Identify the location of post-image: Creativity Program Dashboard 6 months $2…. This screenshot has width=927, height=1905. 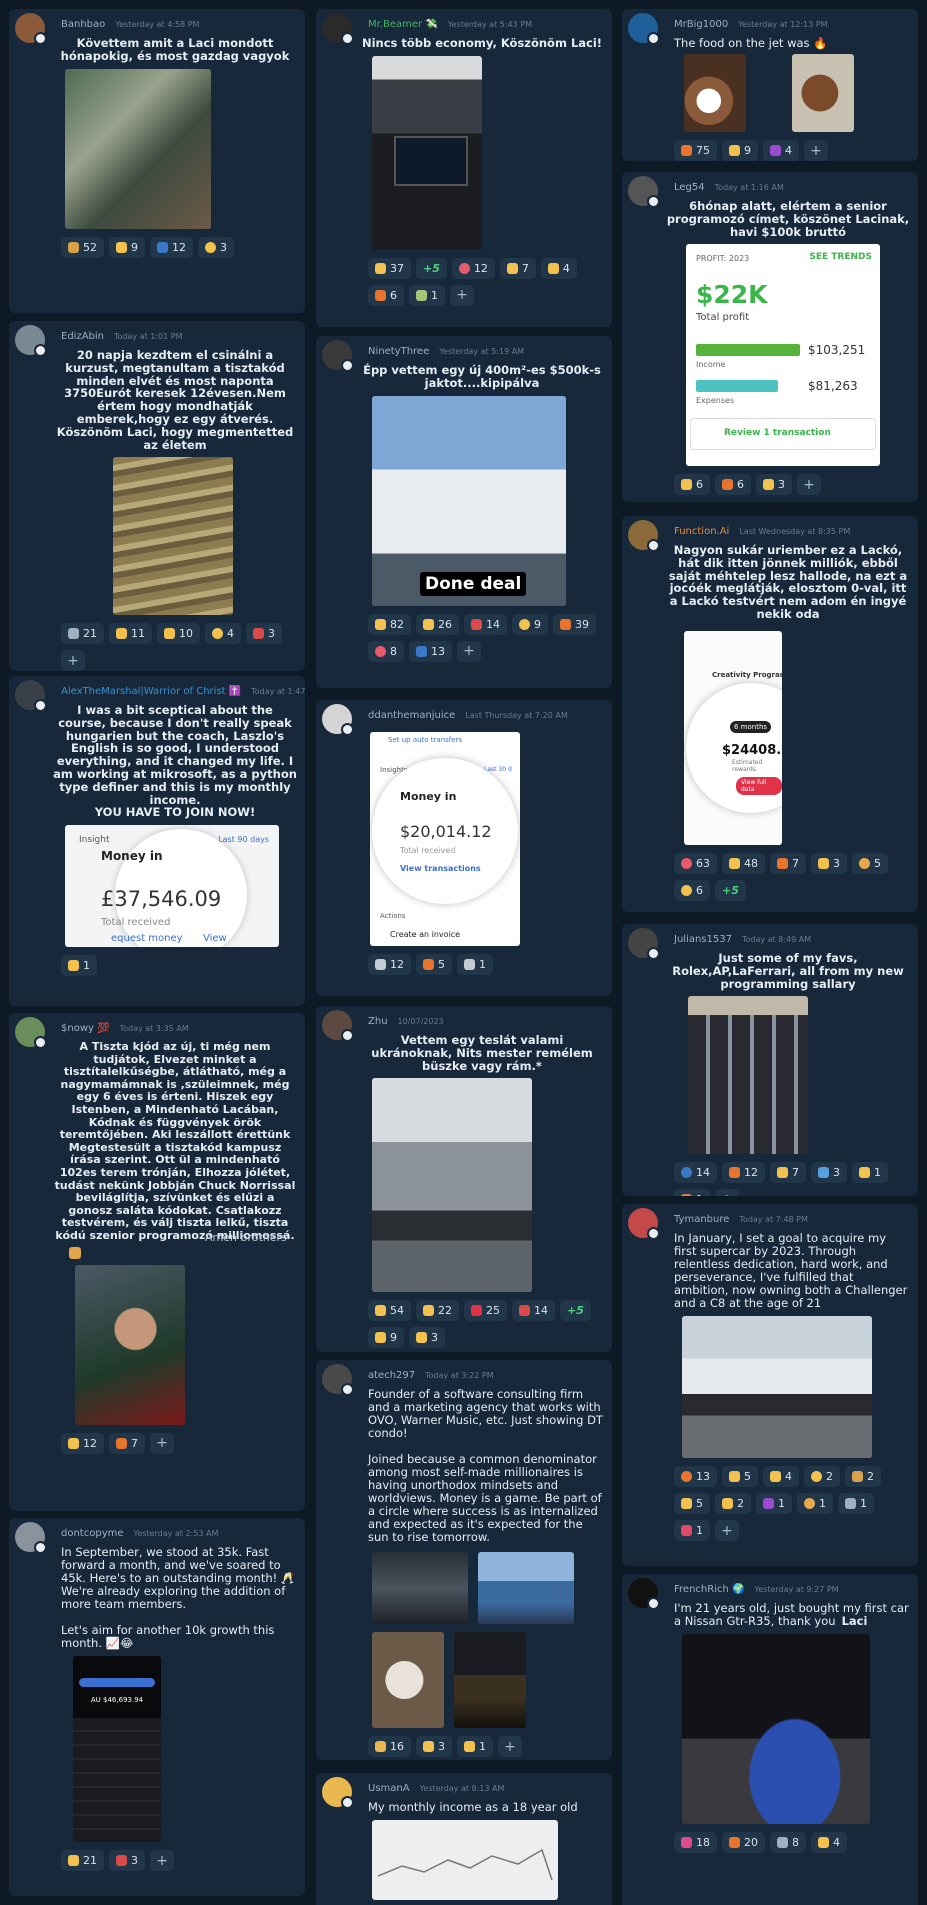
(733, 737).